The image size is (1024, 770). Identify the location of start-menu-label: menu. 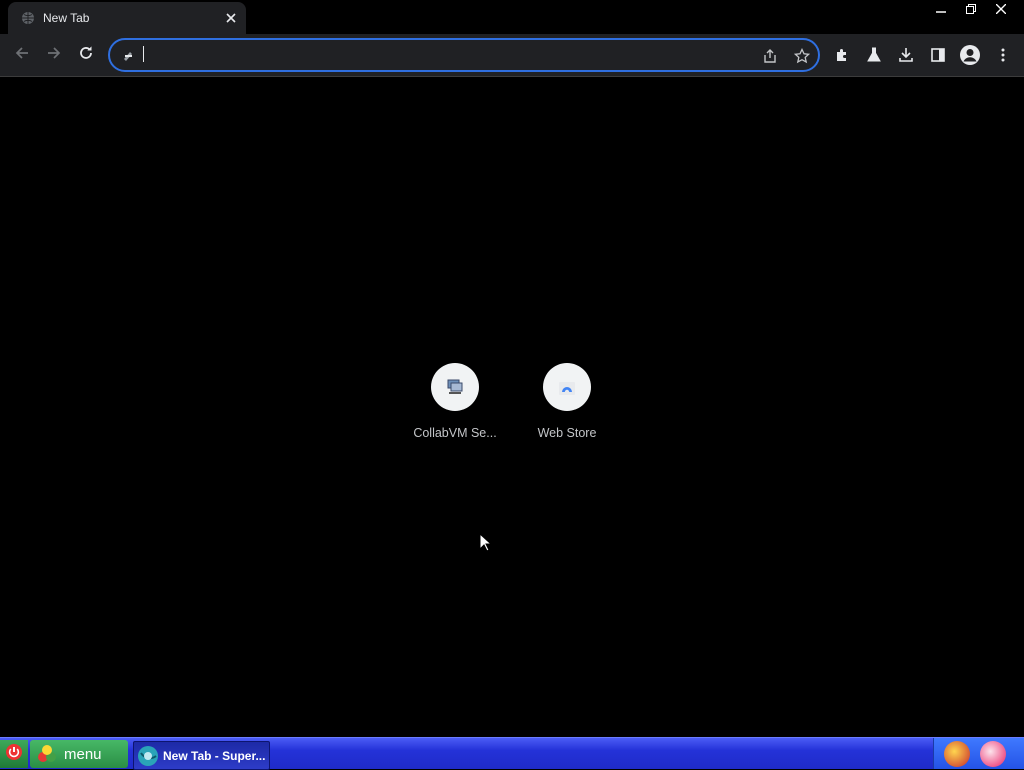
(83, 754).